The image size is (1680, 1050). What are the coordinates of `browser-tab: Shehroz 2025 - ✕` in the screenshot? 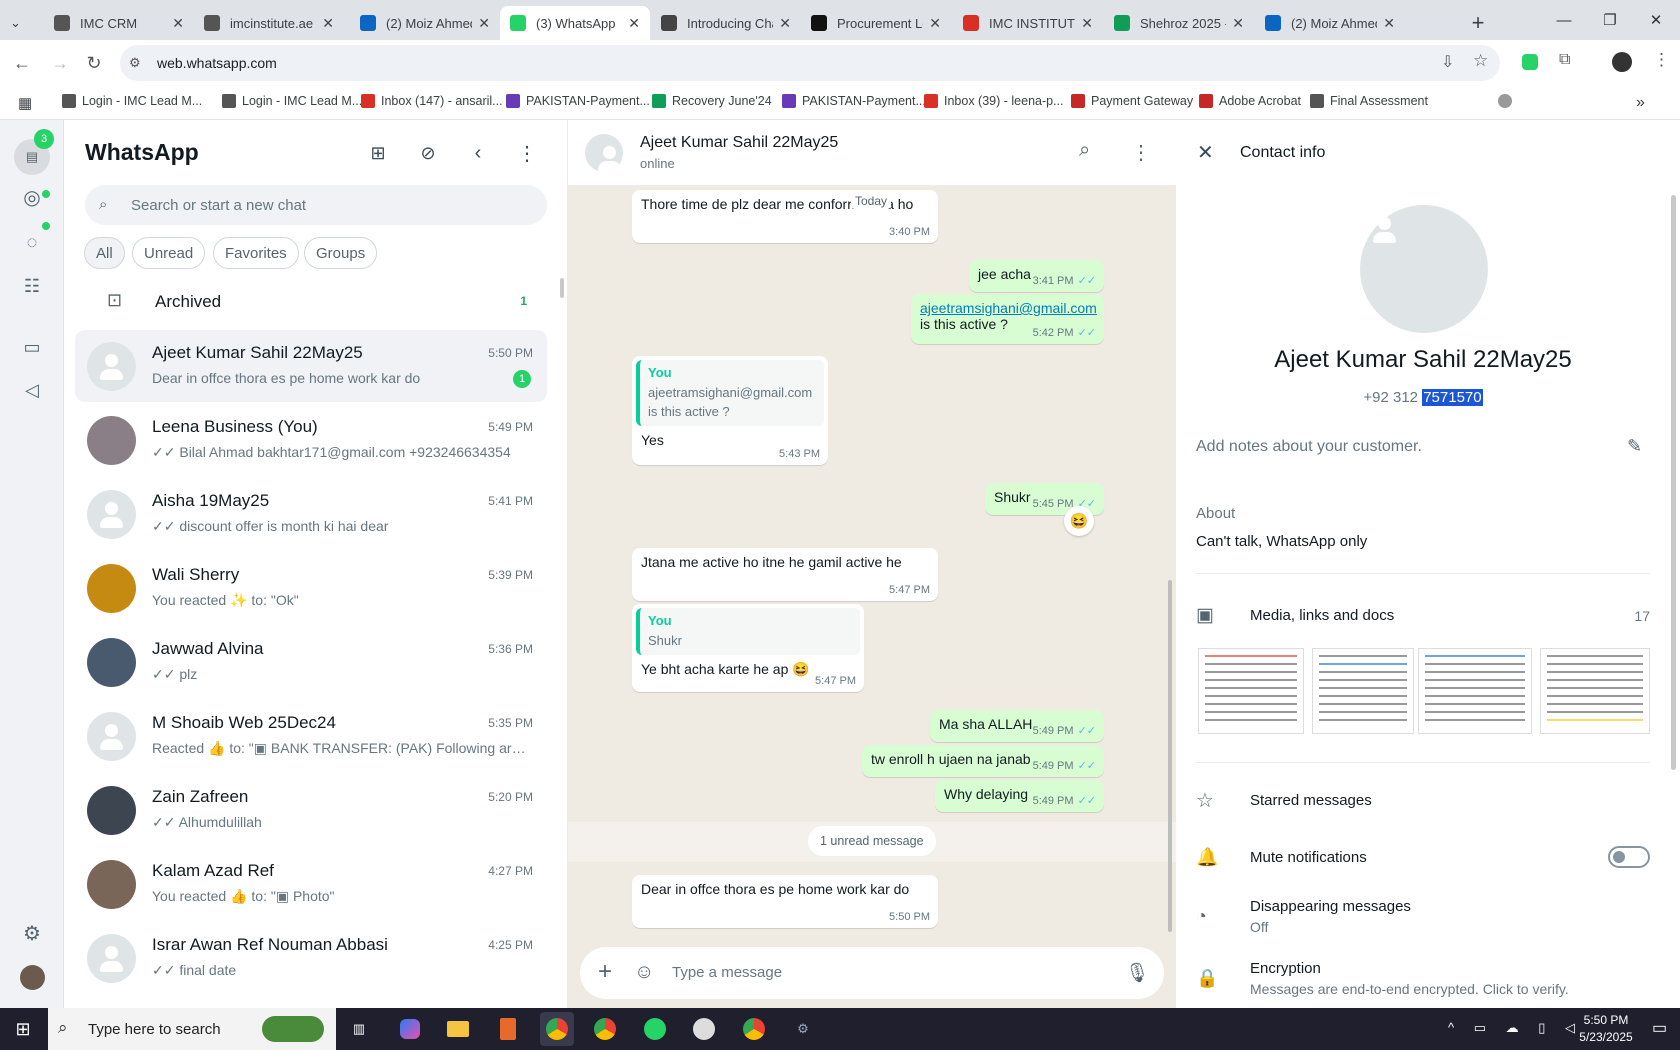 It's located at (1179, 23).